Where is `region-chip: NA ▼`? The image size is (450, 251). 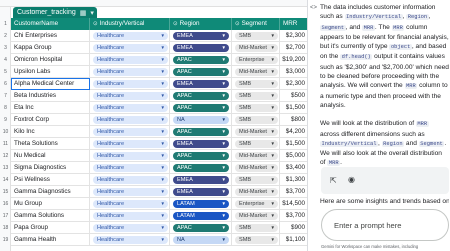 region-chip: NA ▼ is located at coordinates (201, 120).